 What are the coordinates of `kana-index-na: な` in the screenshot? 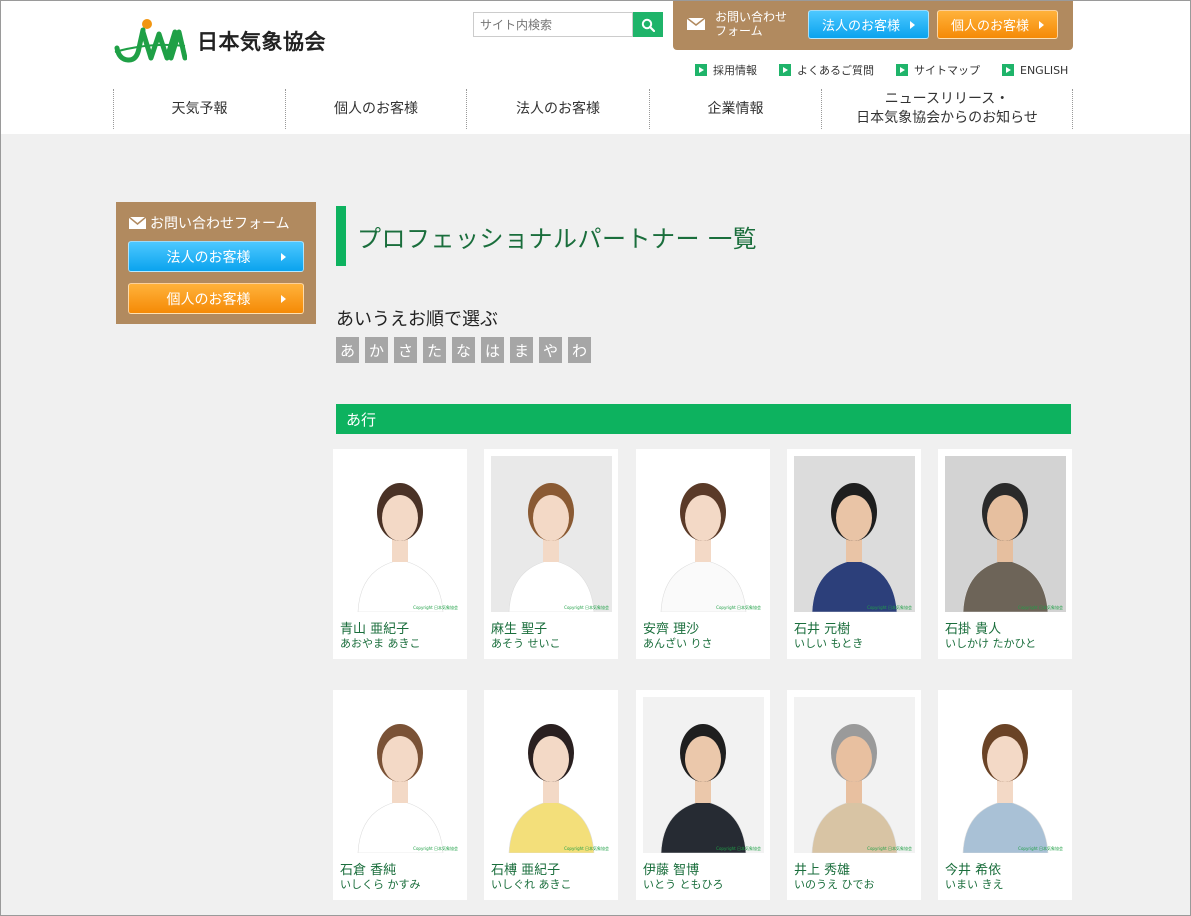 It's located at (463, 350).